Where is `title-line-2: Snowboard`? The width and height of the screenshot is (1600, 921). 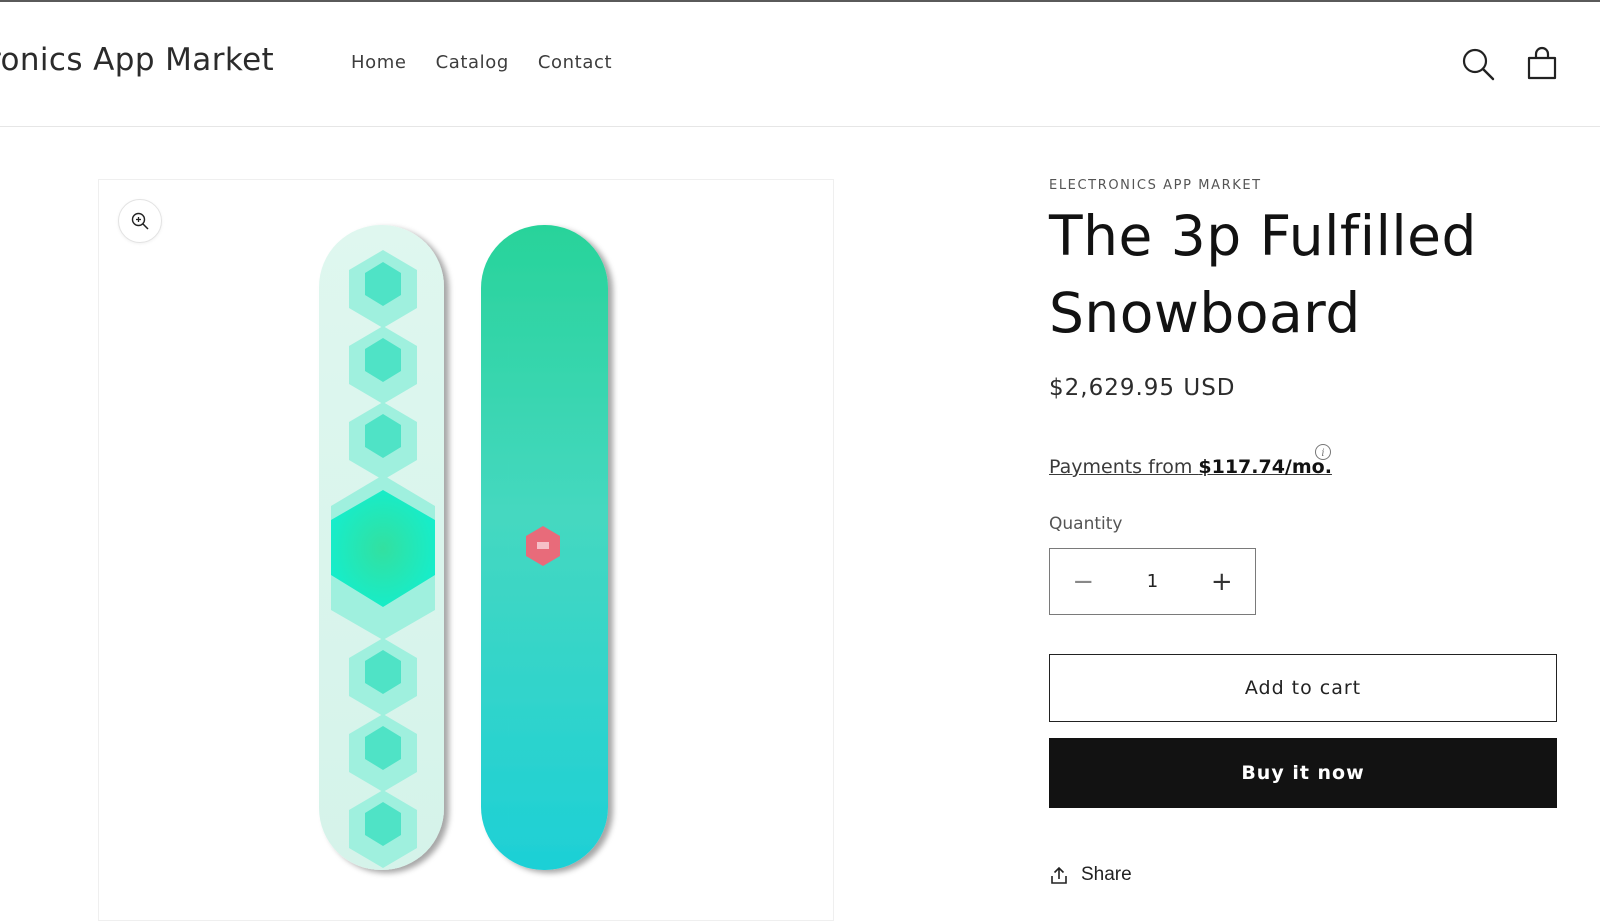 title-line-2: Snowboard is located at coordinates (1205, 313).